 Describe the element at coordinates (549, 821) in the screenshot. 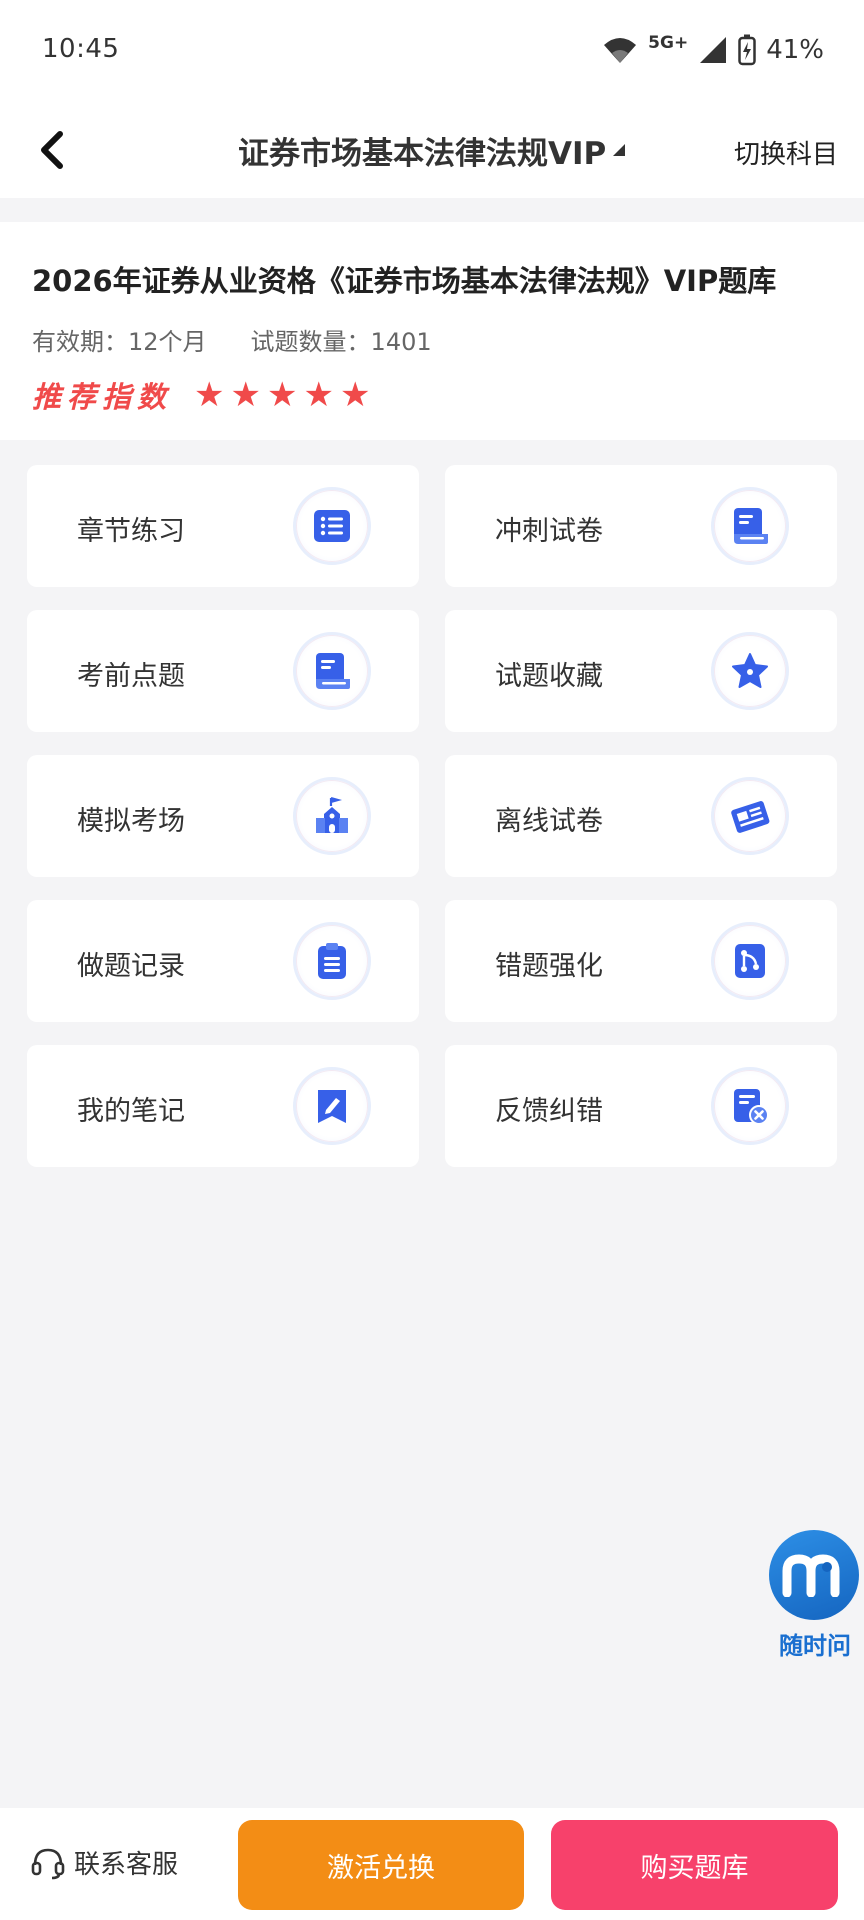

I see `tile-label: 离线试卷` at that location.